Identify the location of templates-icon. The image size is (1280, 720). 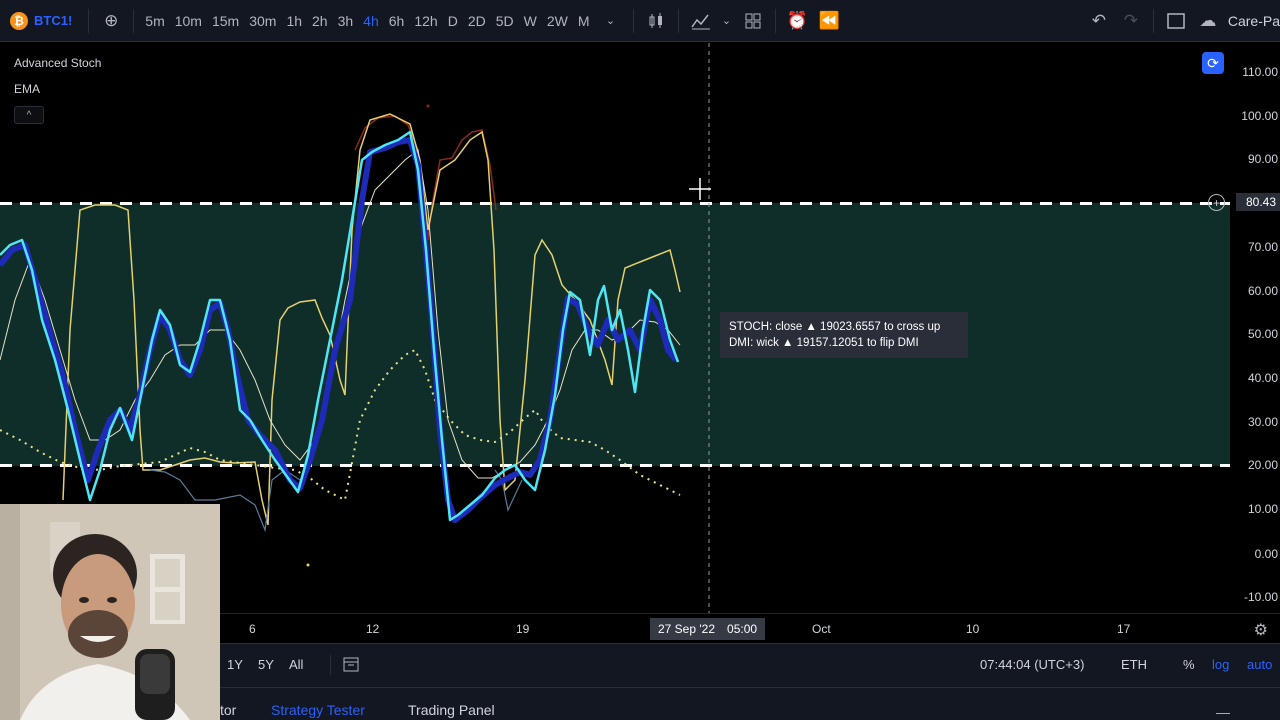
(753, 21).